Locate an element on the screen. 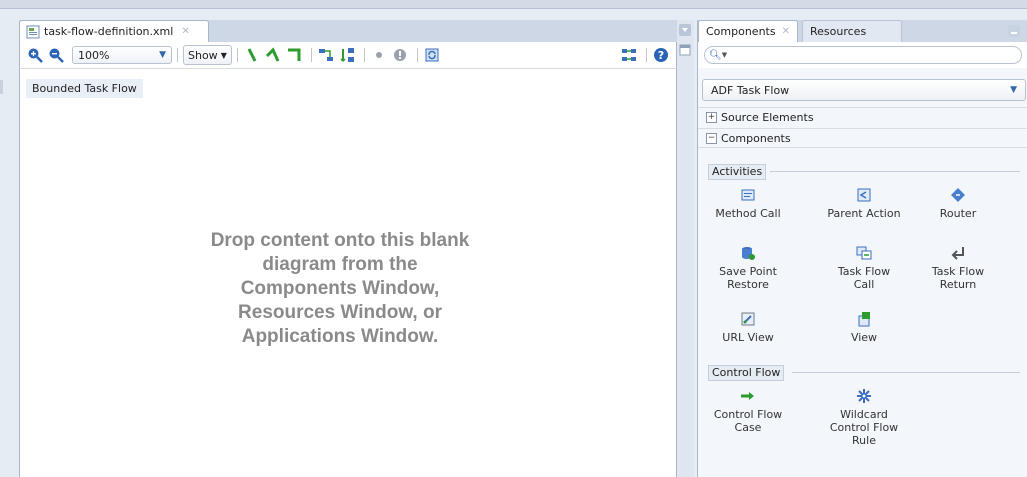 This screenshot has width=1027, height=477. palette-item-wildcard-control-flow-rule: Wildcard Control Flow Rule is located at coordinates (864, 417).